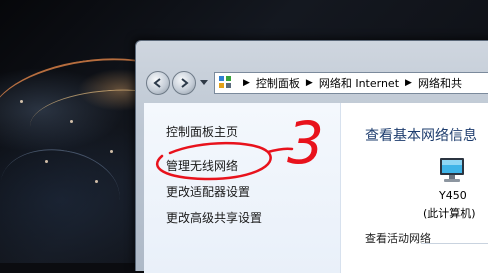 This screenshot has width=488, height=273. I want to click on forward-button, so click(184, 83).